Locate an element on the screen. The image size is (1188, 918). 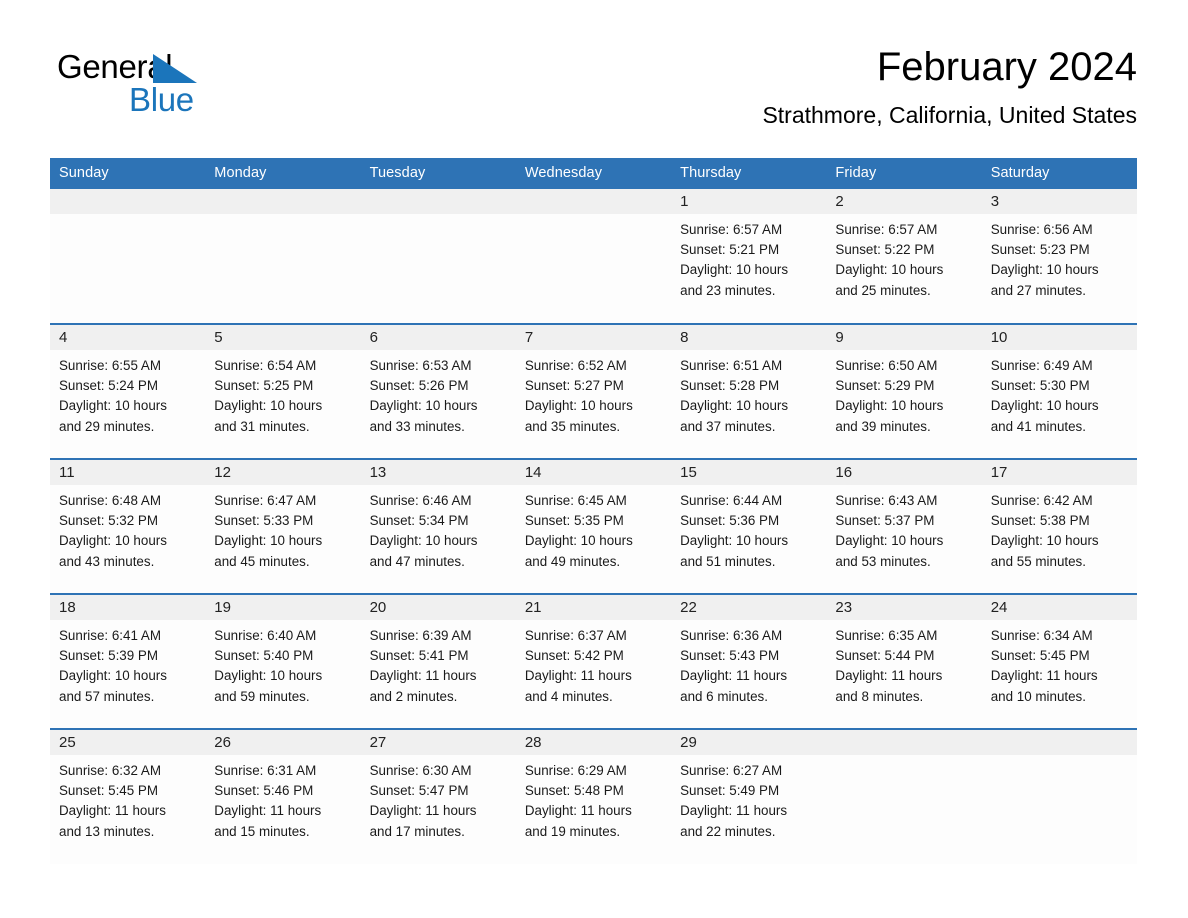
sunset-text: Sunset: 5:23 PM is located at coordinates (1040, 250).